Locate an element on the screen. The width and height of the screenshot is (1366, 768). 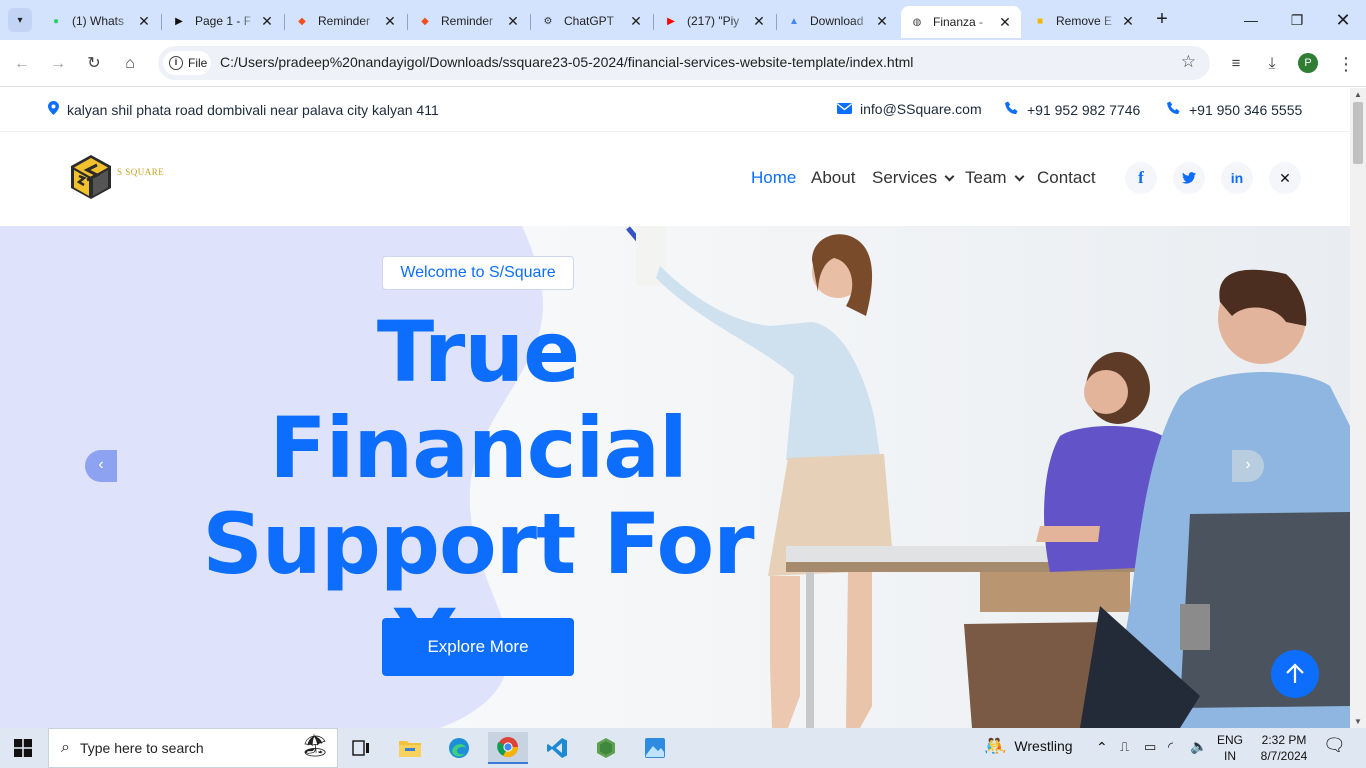
phone2-text: +91 950 346 5555 is located at coordinates (1245, 110).